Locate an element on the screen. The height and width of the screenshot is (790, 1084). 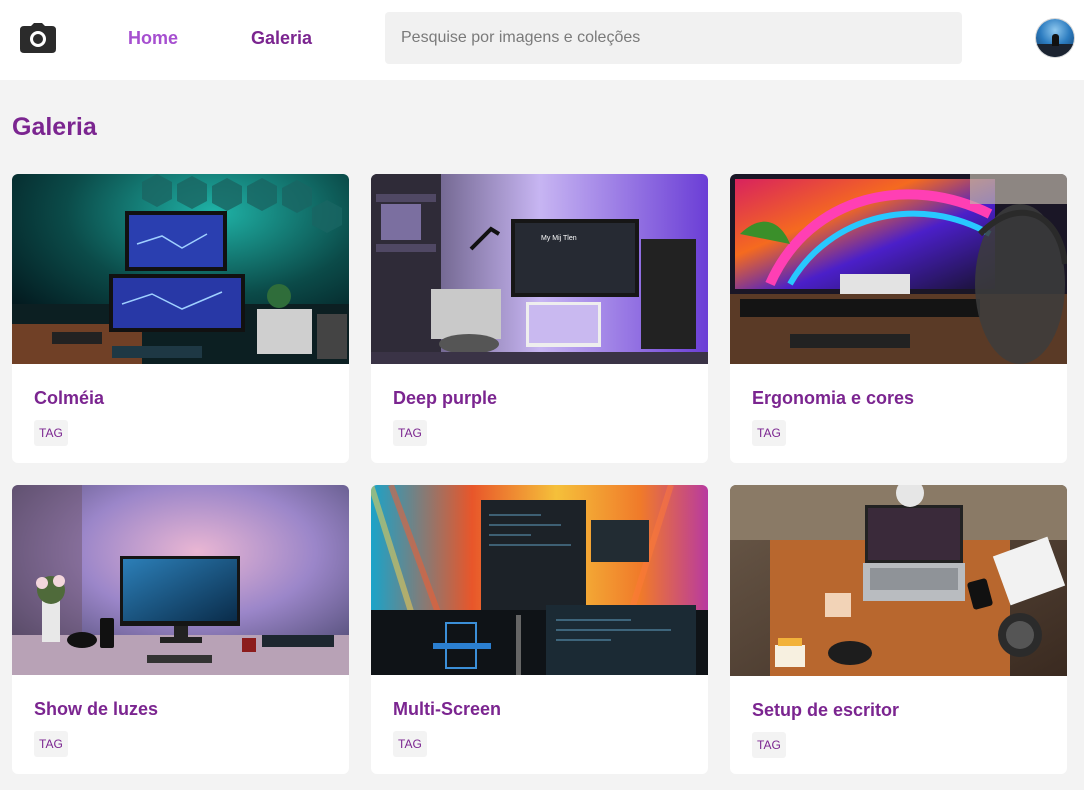
nav-gallery-link: Galeria is located at coordinates (281, 38).